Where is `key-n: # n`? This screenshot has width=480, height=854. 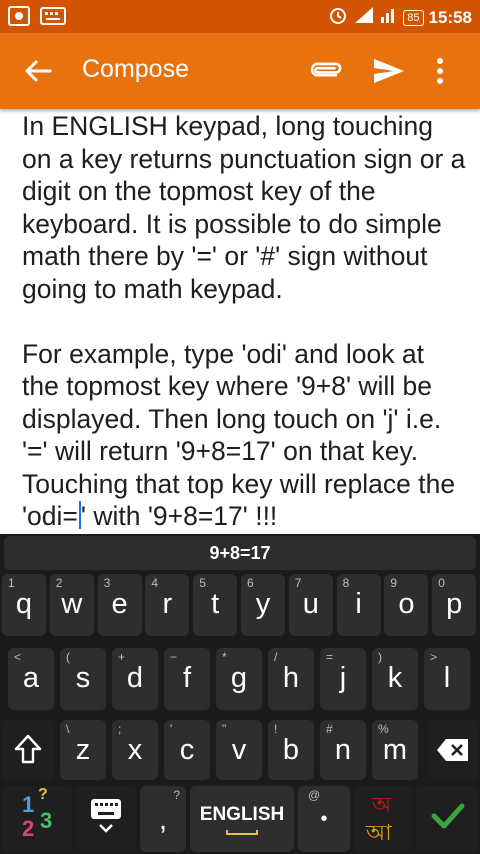
key-n: # n is located at coordinates (343, 750).